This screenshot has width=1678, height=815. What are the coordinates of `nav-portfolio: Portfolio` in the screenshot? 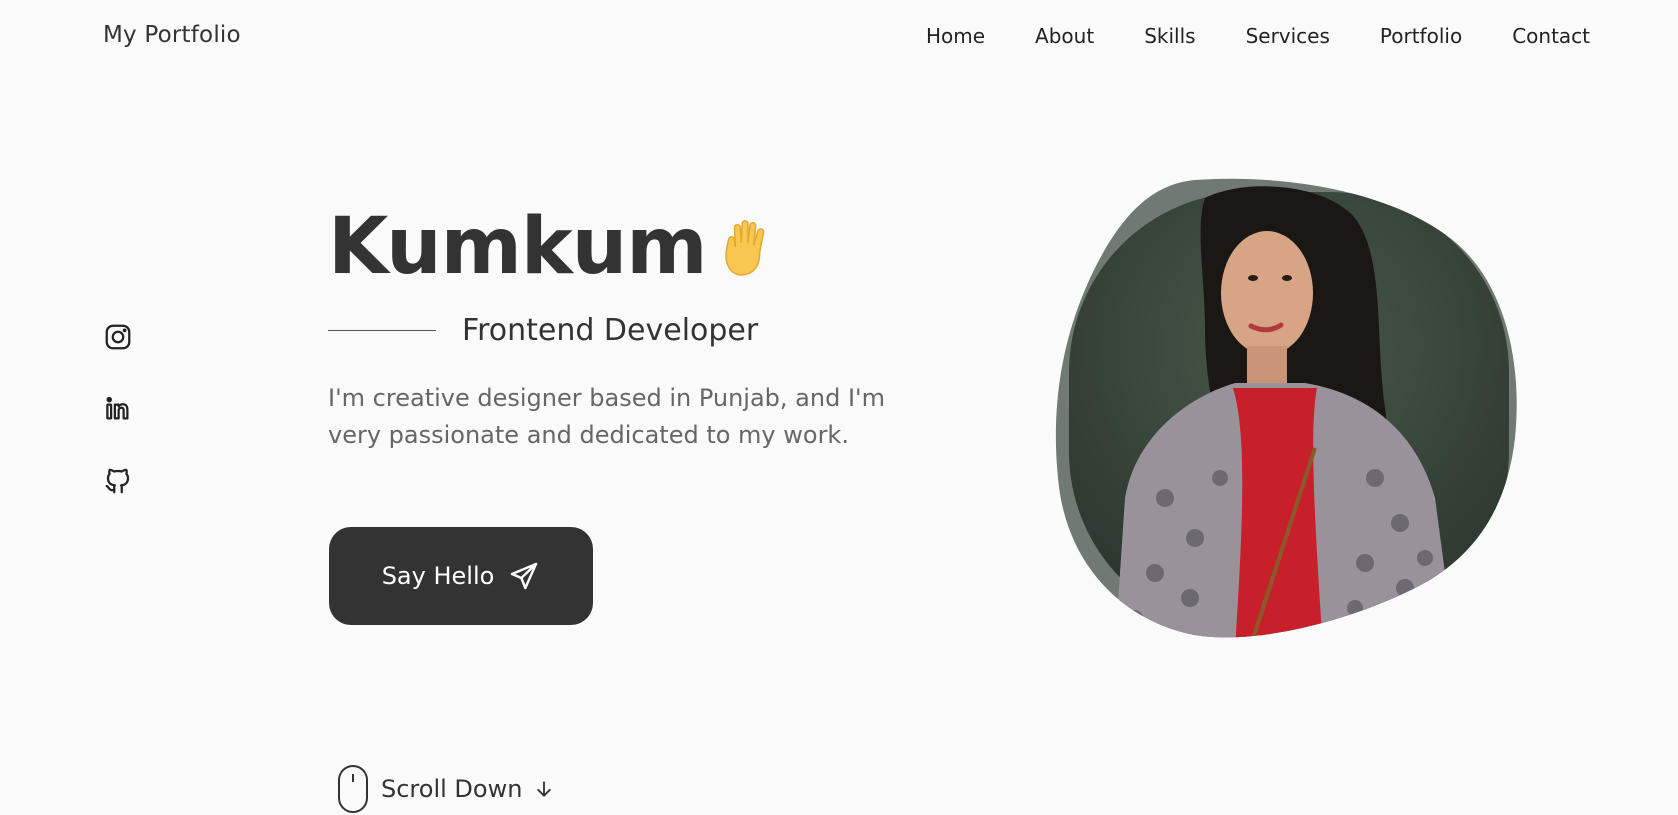 It's located at (1421, 36).